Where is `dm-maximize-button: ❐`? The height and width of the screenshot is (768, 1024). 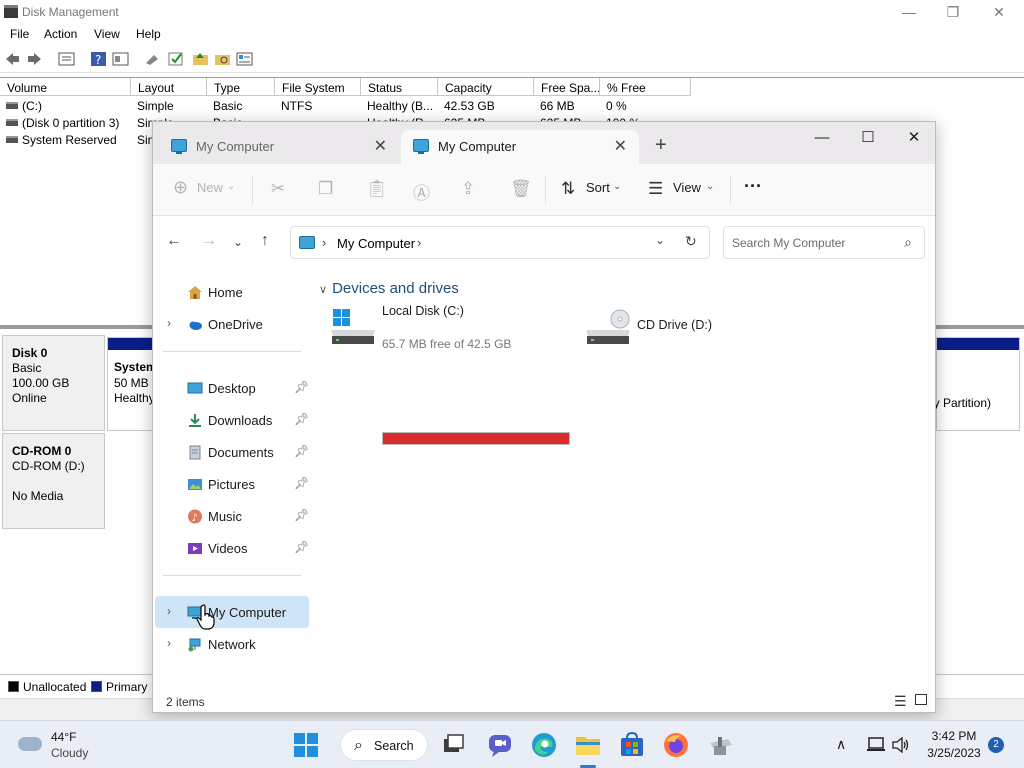 dm-maximize-button: ❐ is located at coordinates (953, 12).